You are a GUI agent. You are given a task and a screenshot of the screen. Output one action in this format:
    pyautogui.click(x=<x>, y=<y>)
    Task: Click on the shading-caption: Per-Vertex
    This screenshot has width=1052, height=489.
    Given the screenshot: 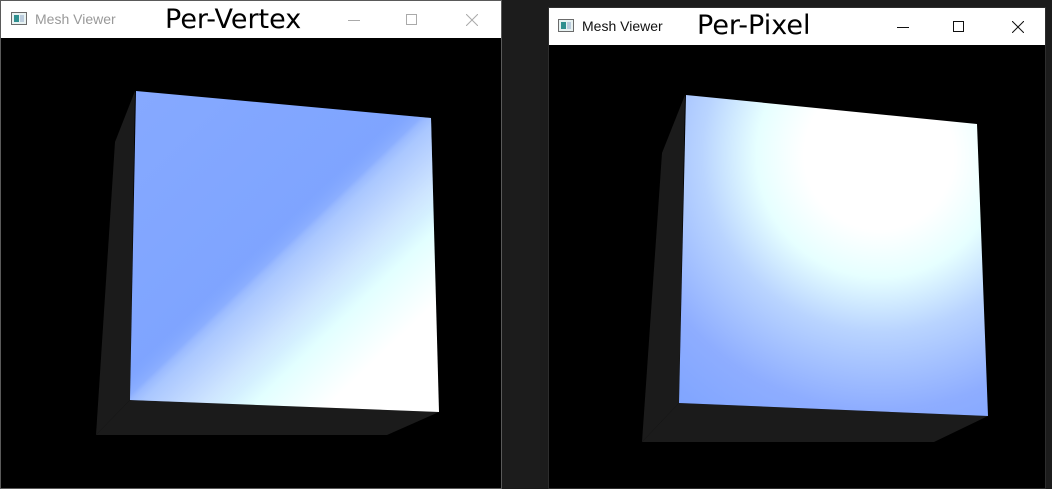 What is the action you would take?
    pyautogui.click(x=233, y=19)
    